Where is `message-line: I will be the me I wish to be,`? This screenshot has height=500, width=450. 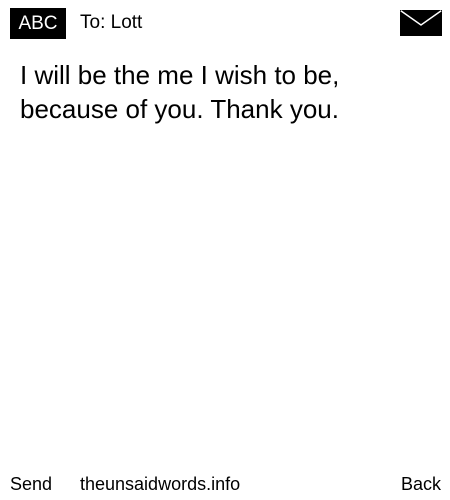 message-line: I will be the me I wish to be, is located at coordinates (180, 75).